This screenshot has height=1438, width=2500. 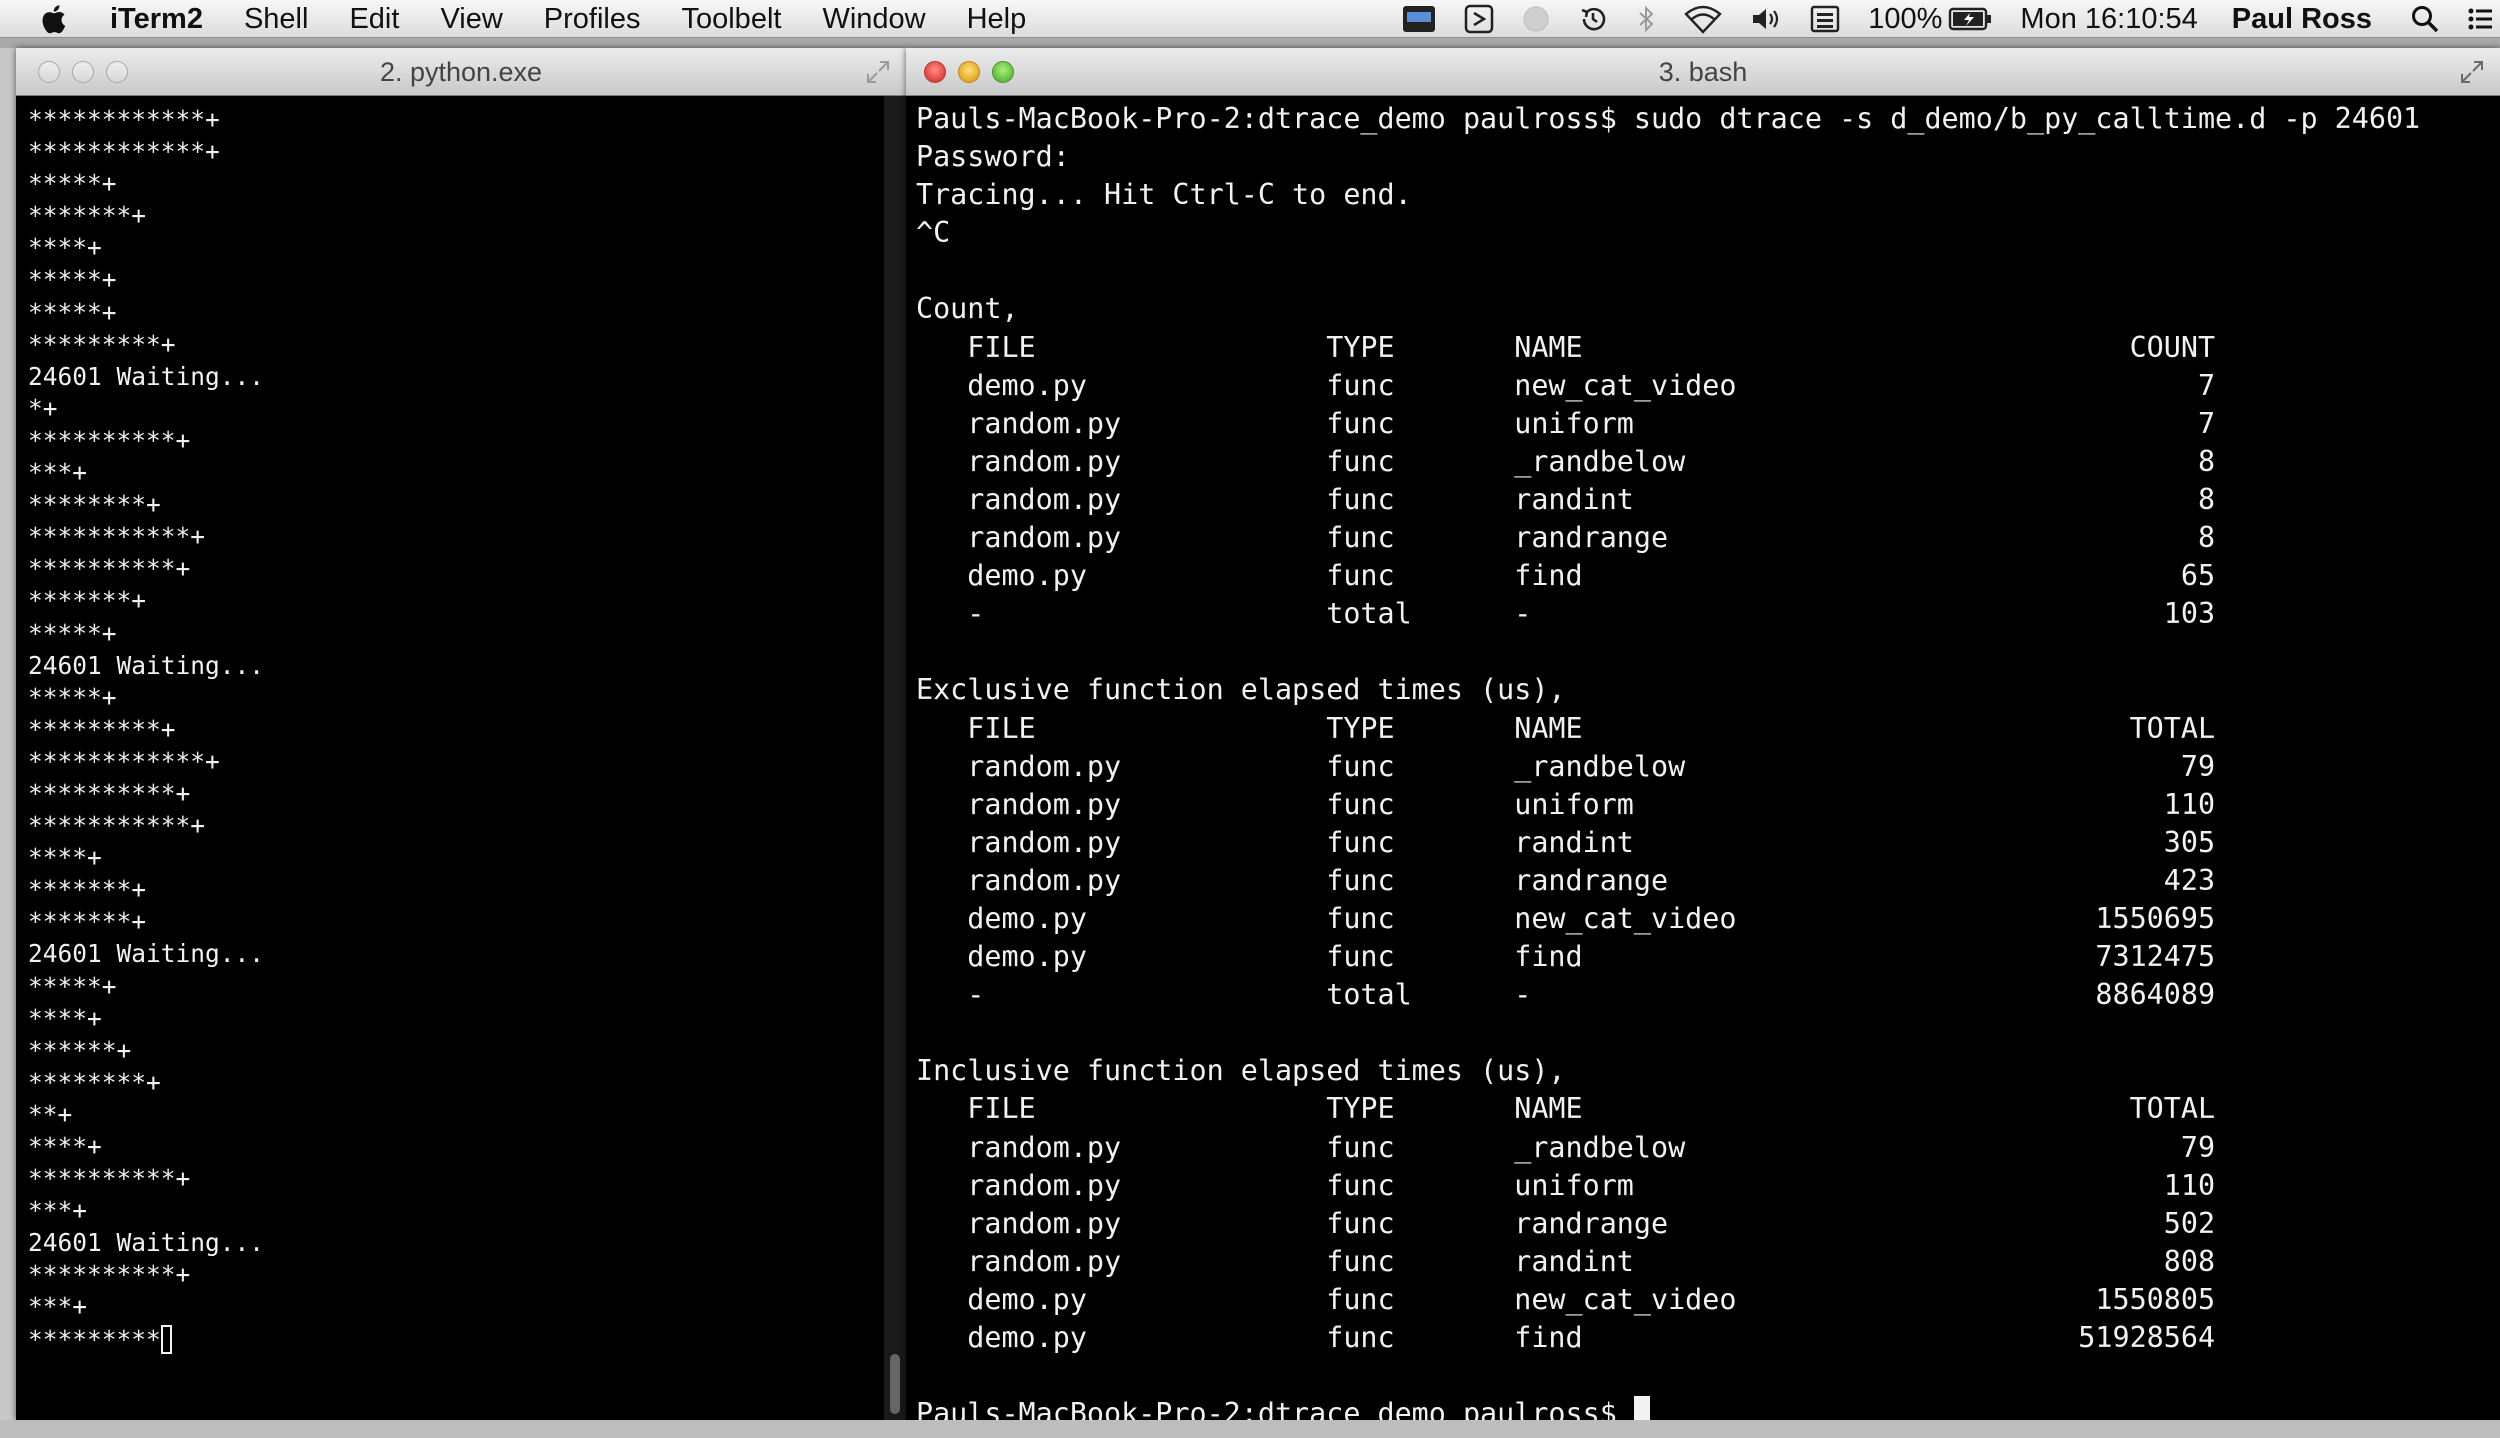 What do you see at coordinates (895, 1384) in the screenshot?
I see `scrollbar-thumb` at bounding box center [895, 1384].